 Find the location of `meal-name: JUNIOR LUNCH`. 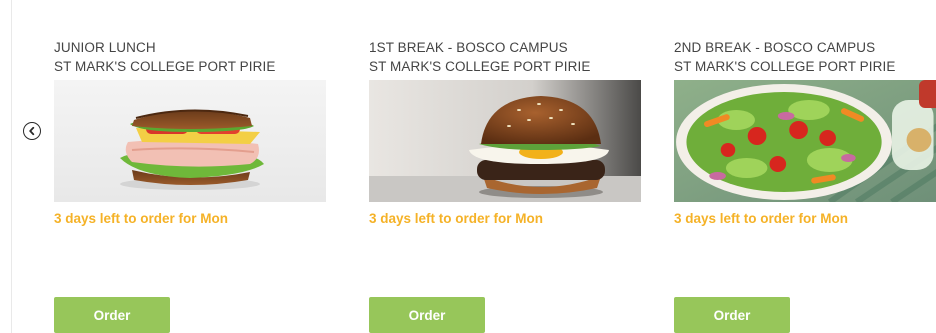

meal-name: JUNIOR LUNCH is located at coordinates (105, 47).